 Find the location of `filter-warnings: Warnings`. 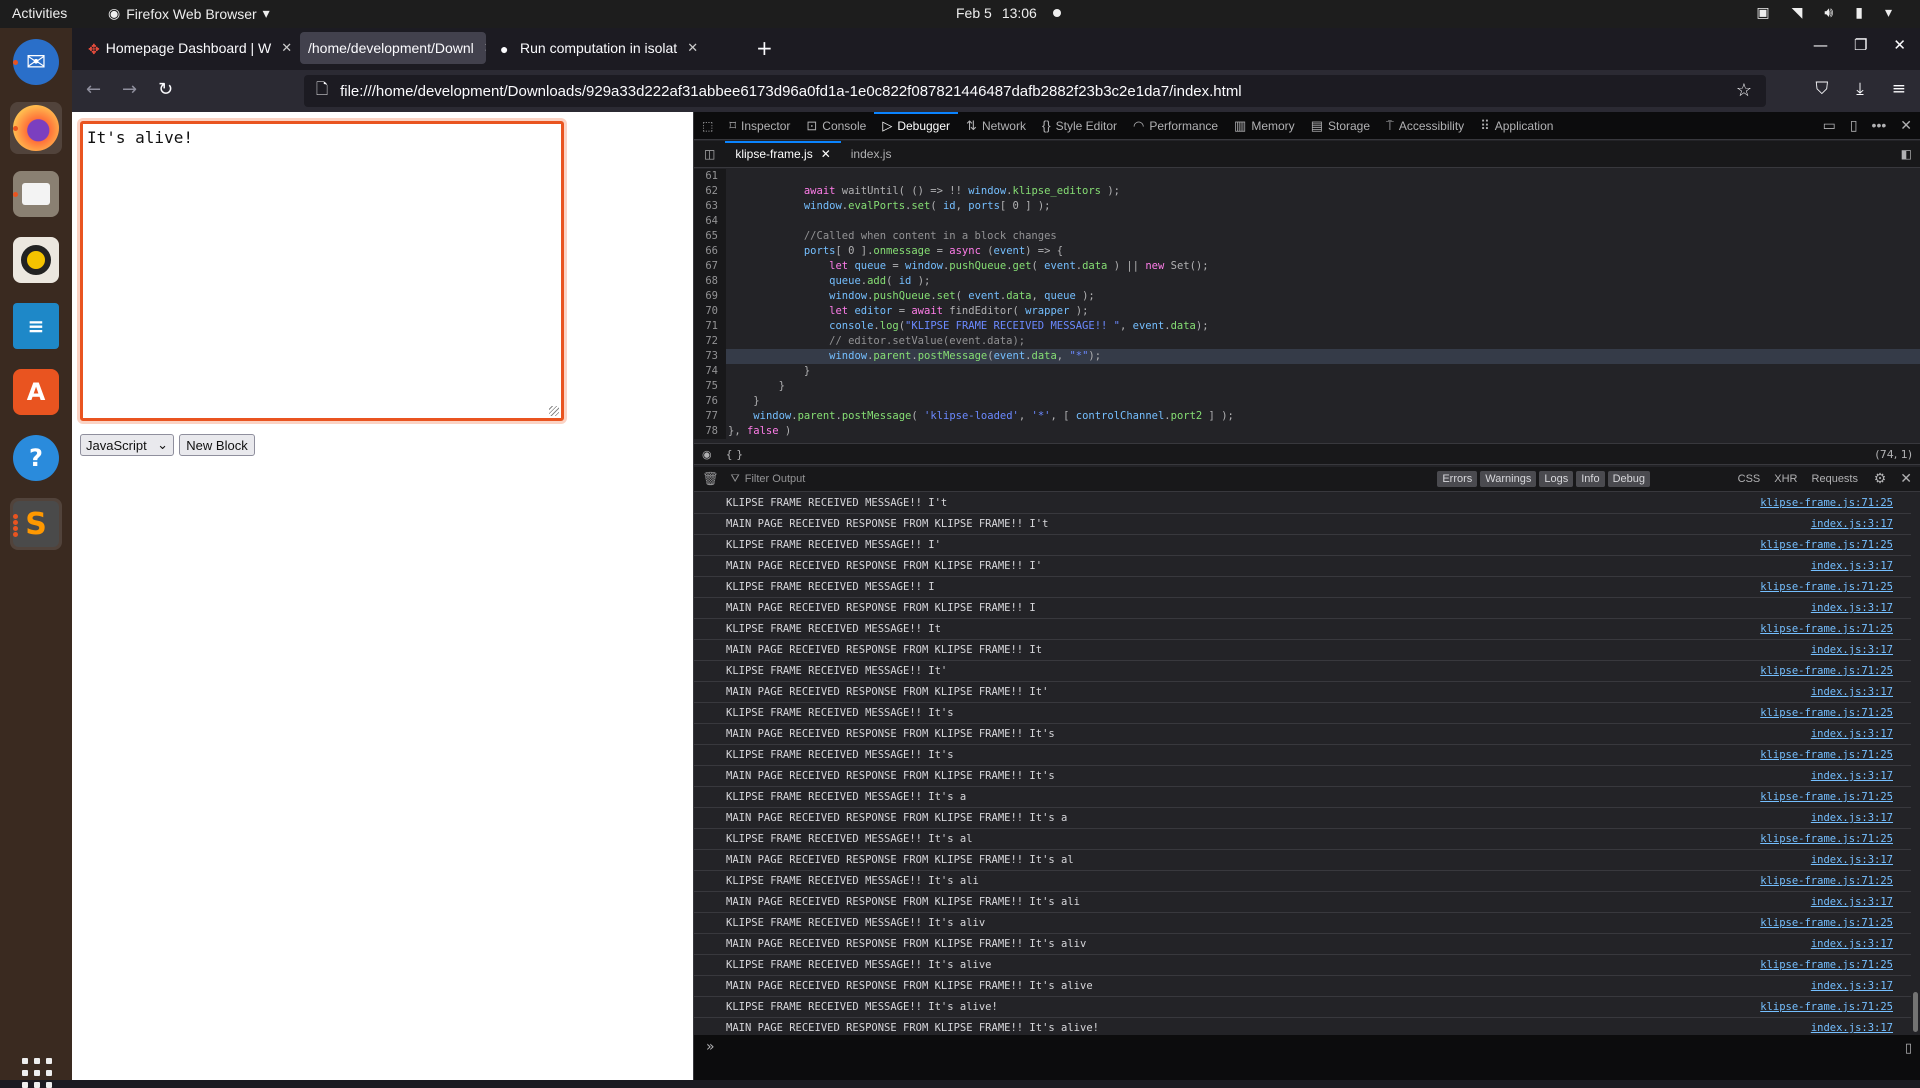

filter-warnings: Warnings is located at coordinates (1508, 479).